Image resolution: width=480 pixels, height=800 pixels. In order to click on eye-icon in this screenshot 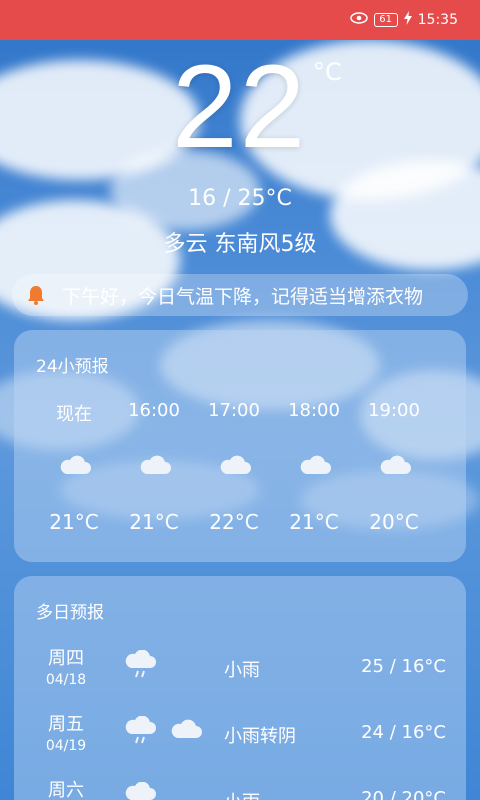, I will do `click(358, 20)`.